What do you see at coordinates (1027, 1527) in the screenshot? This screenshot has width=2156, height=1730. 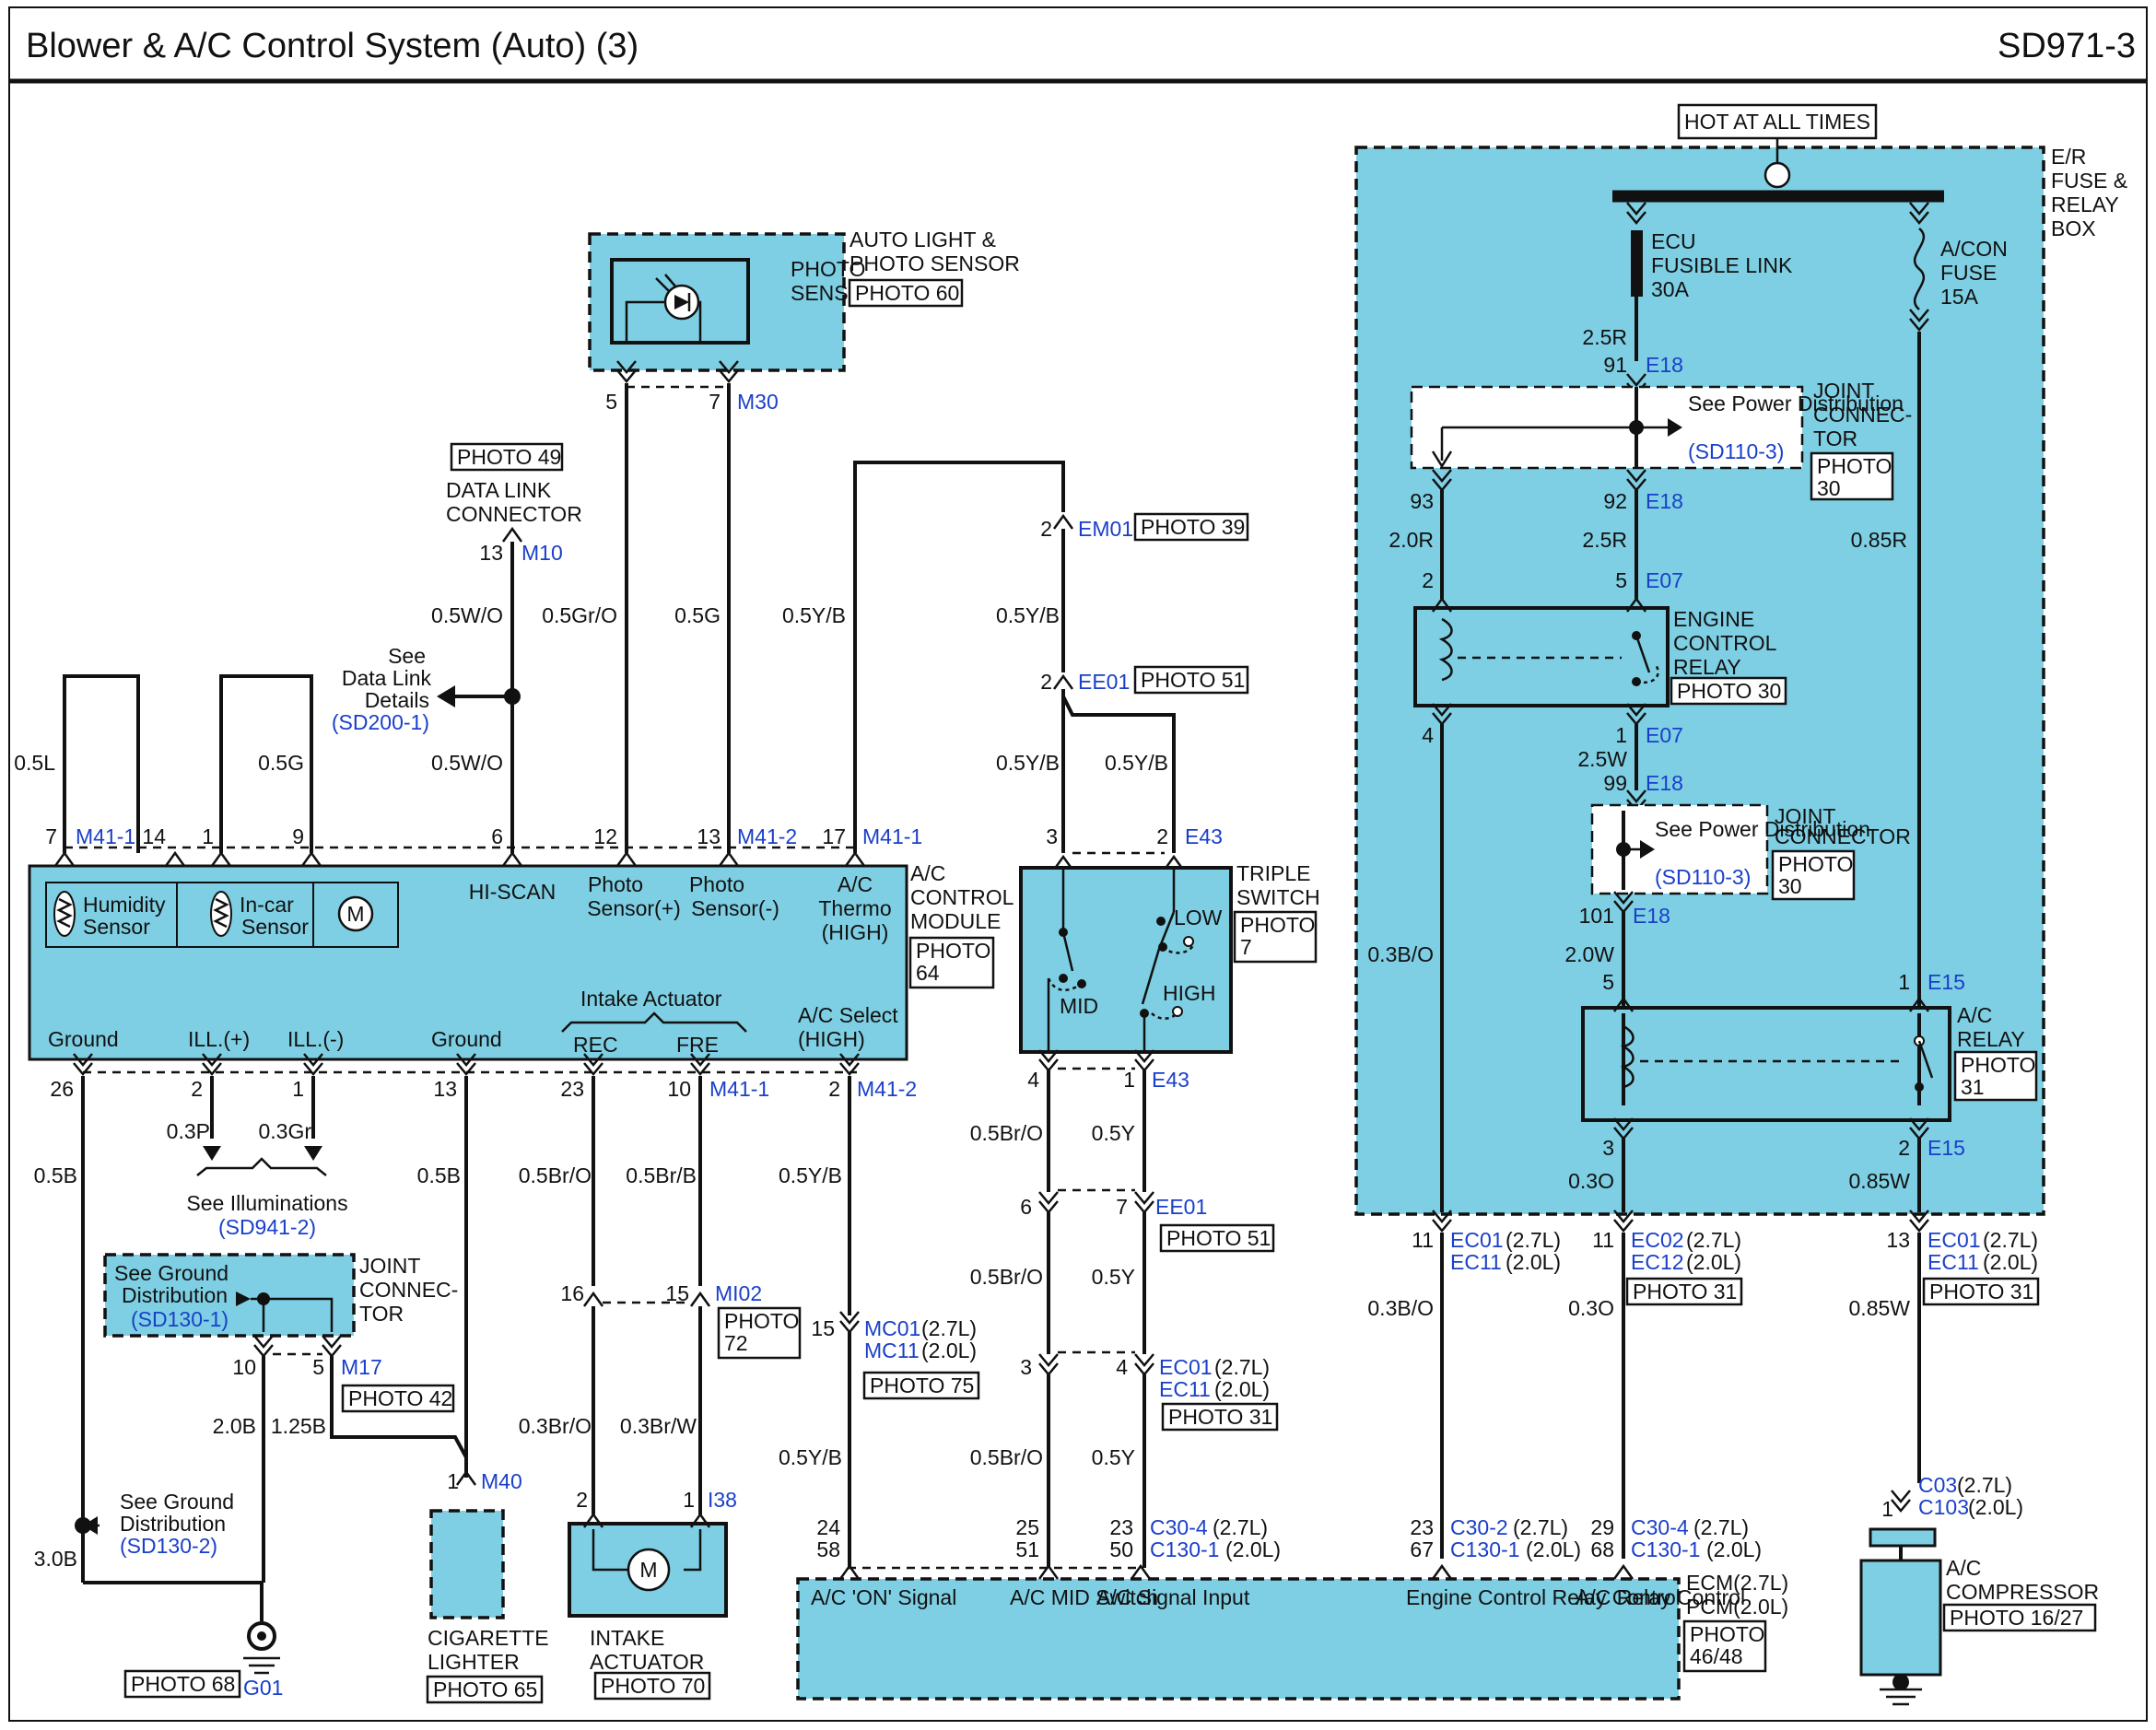 I see `svg-text: 25` at bounding box center [1027, 1527].